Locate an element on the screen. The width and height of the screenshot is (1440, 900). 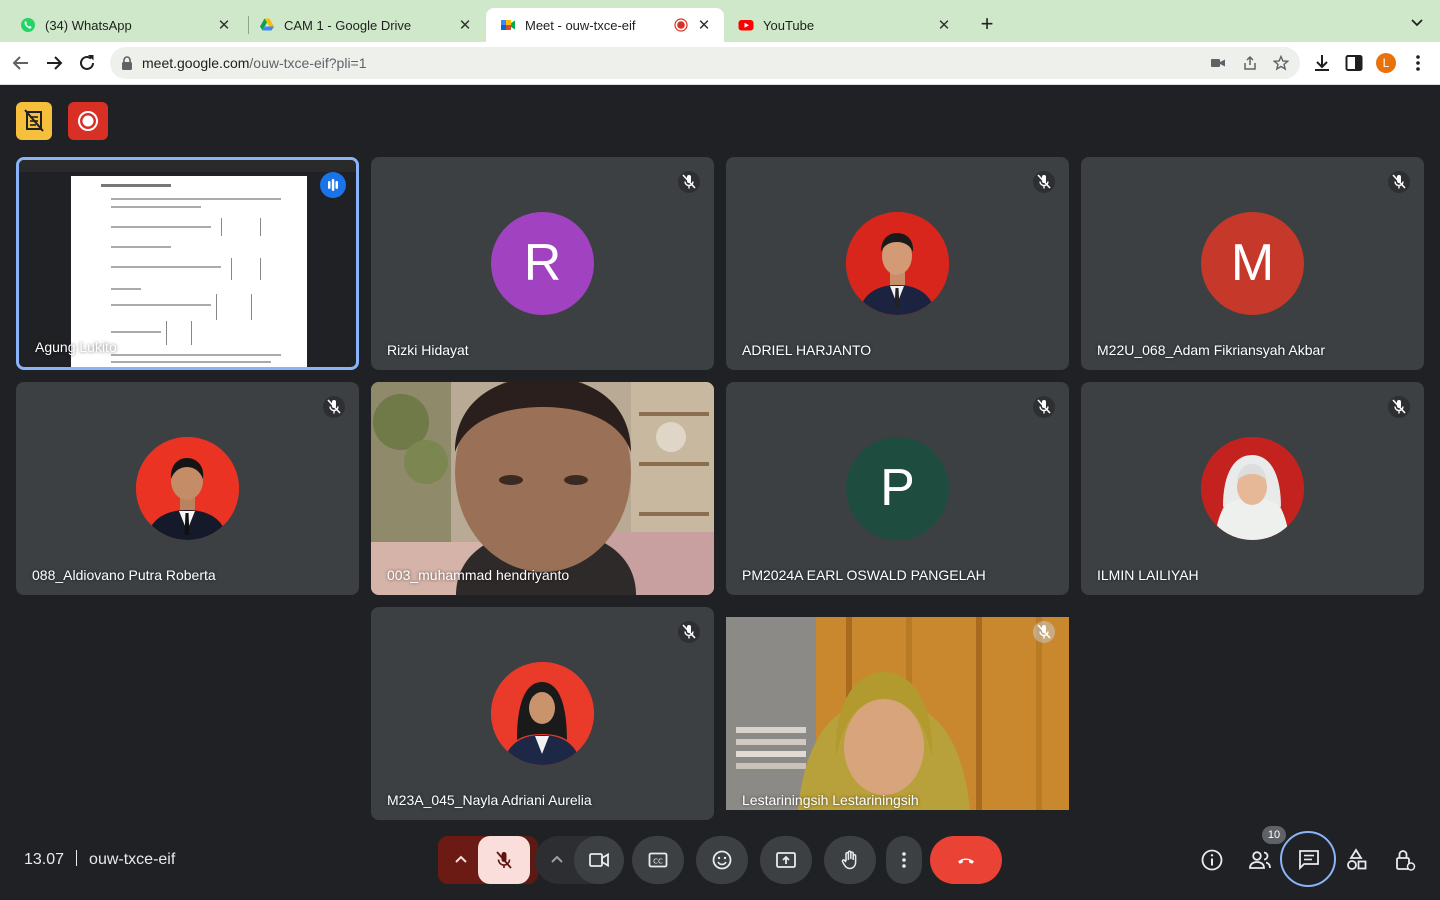
hang-up-icon is located at coordinates (966, 861).